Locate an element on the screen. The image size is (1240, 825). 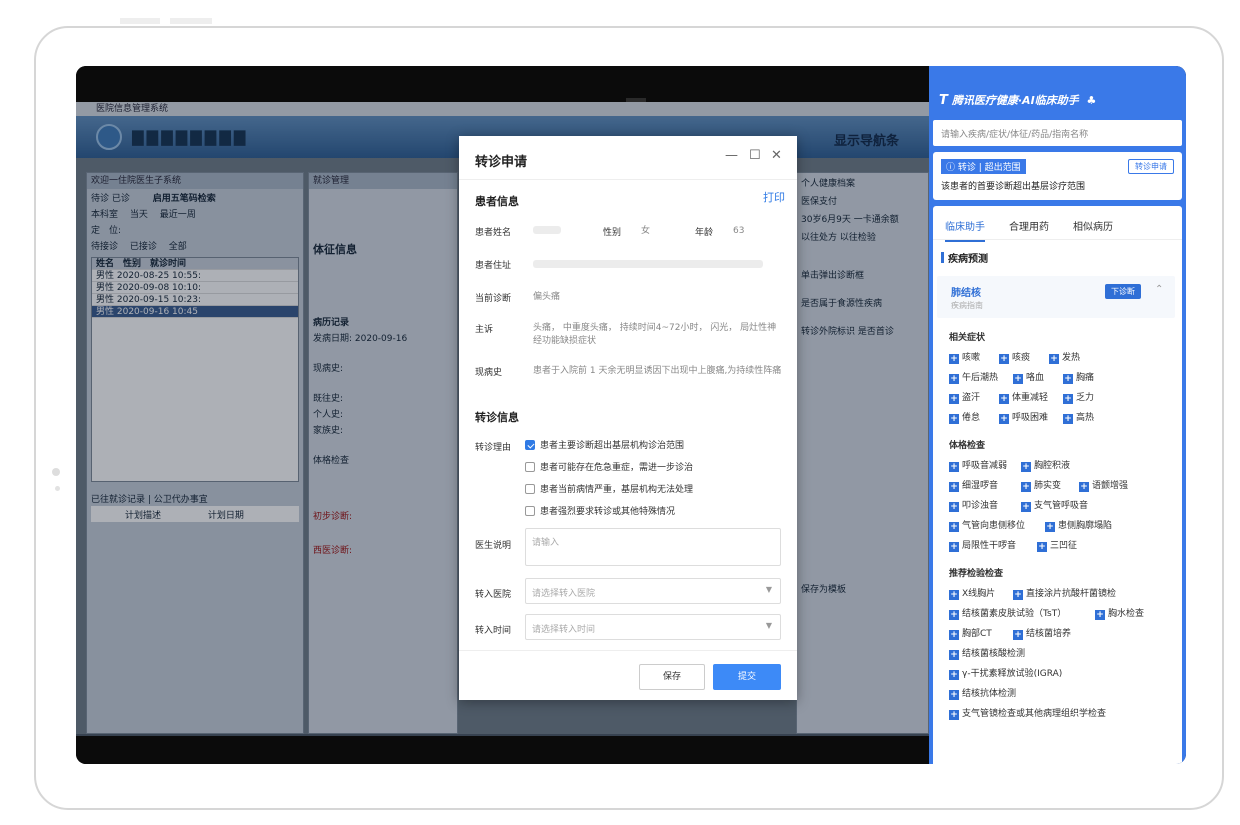
exam-chip: + 支气管呼吸音 is located at coordinates (1054, 505).